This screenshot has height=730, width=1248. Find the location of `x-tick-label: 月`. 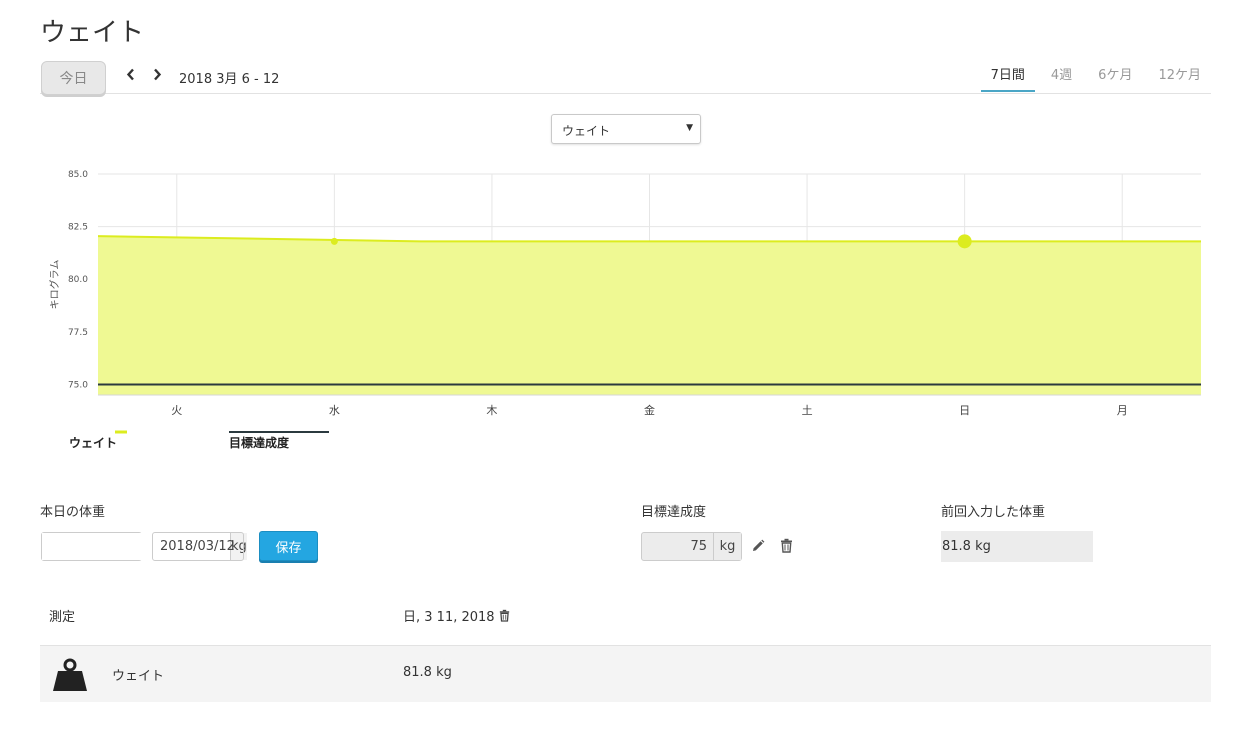

x-tick-label: 月 is located at coordinates (1122, 410).